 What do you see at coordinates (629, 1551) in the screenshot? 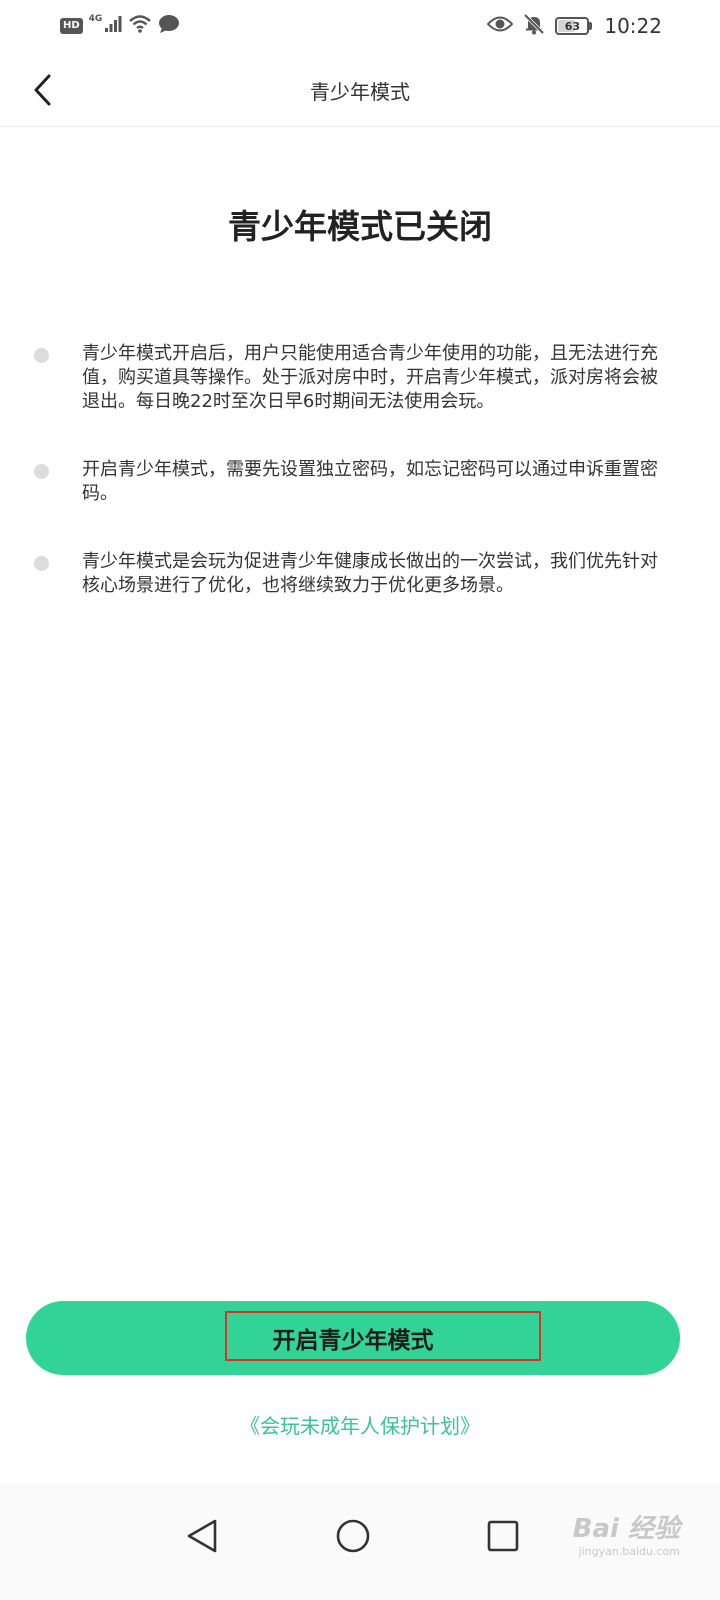
I see `watermark-site: jingyan.baidu.com` at bounding box center [629, 1551].